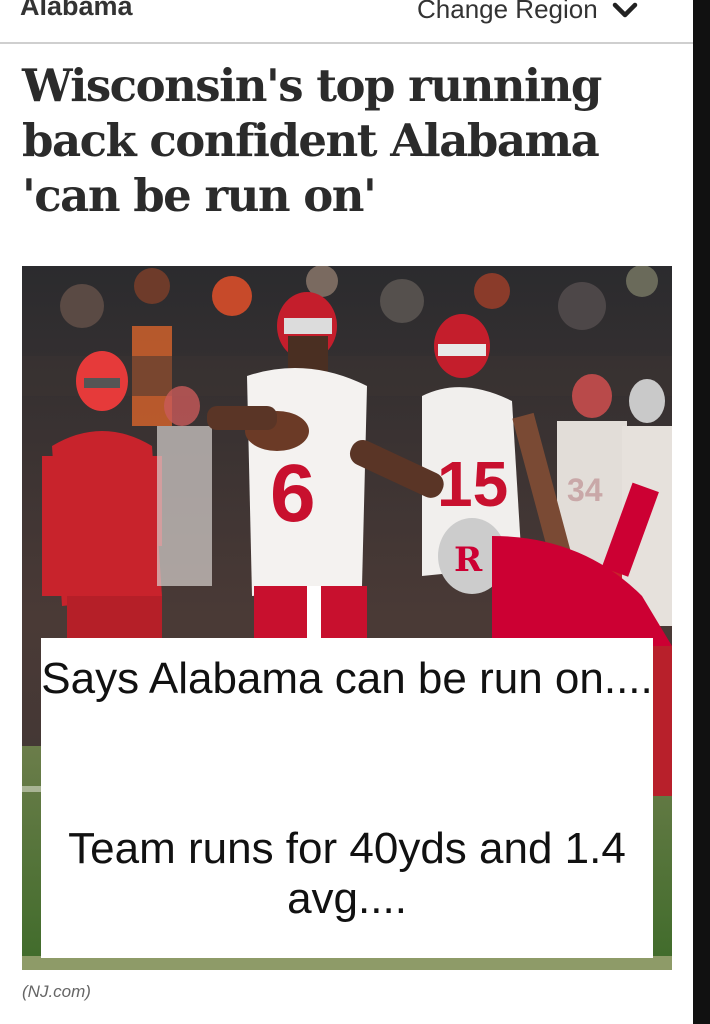 The height and width of the screenshot is (1024, 710). Describe the element at coordinates (585, 490) in the screenshot. I see `svg-text: 34` at that location.